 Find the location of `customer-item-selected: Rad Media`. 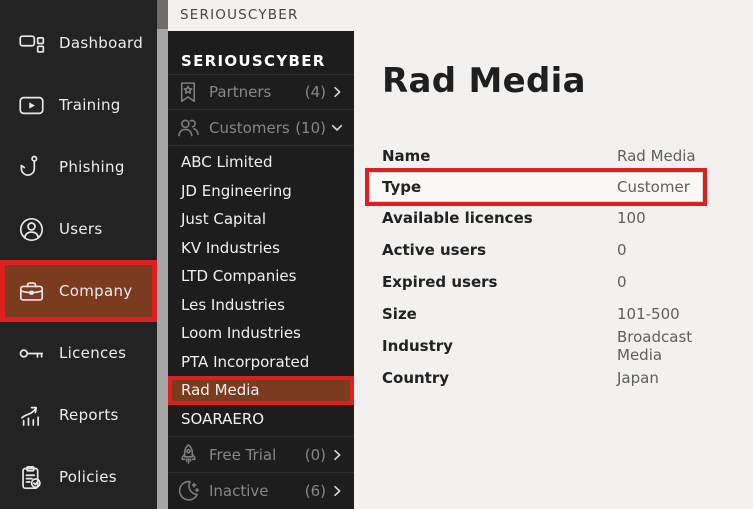

customer-item-selected: Rad Media is located at coordinates (261, 390).